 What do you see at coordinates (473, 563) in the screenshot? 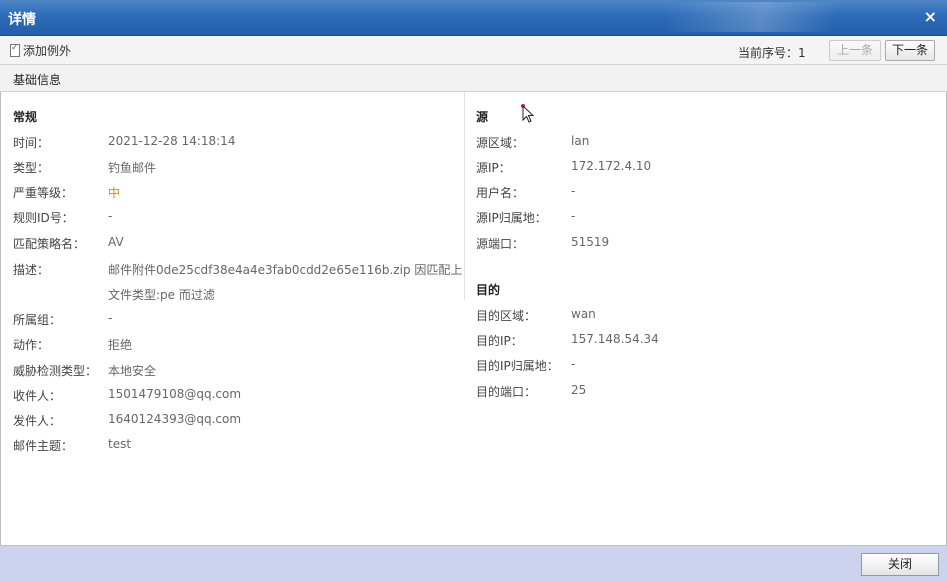
I see `dialog-footer: 关闭` at bounding box center [473, 563].